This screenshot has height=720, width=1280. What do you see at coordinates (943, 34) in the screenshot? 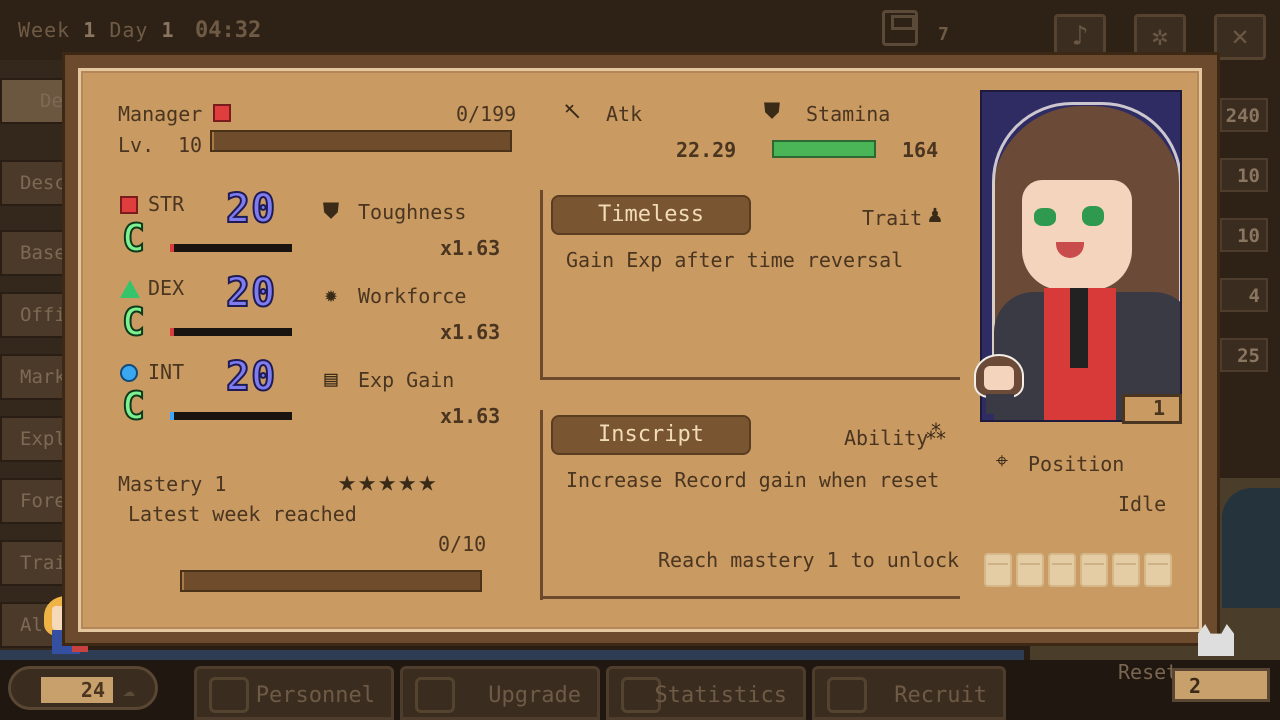
I see `save-count: 7` at bounding box center [943, 34].